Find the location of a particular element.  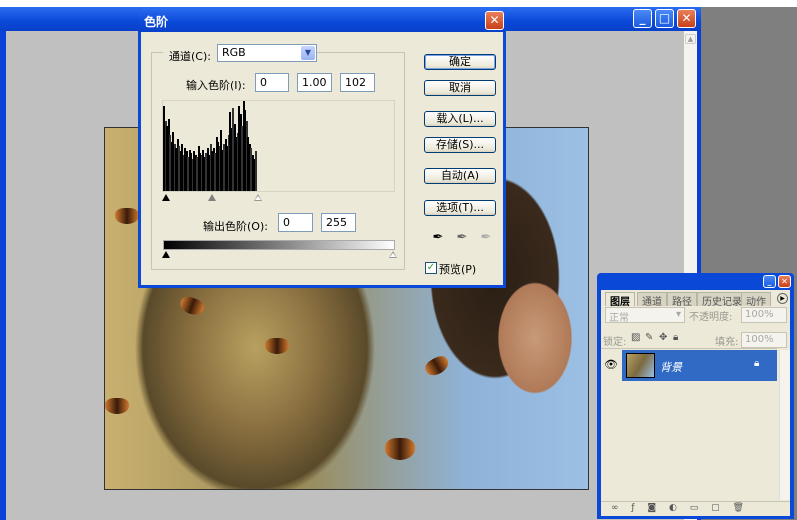

maximize-button: □ is located at coordinates (664, 18).